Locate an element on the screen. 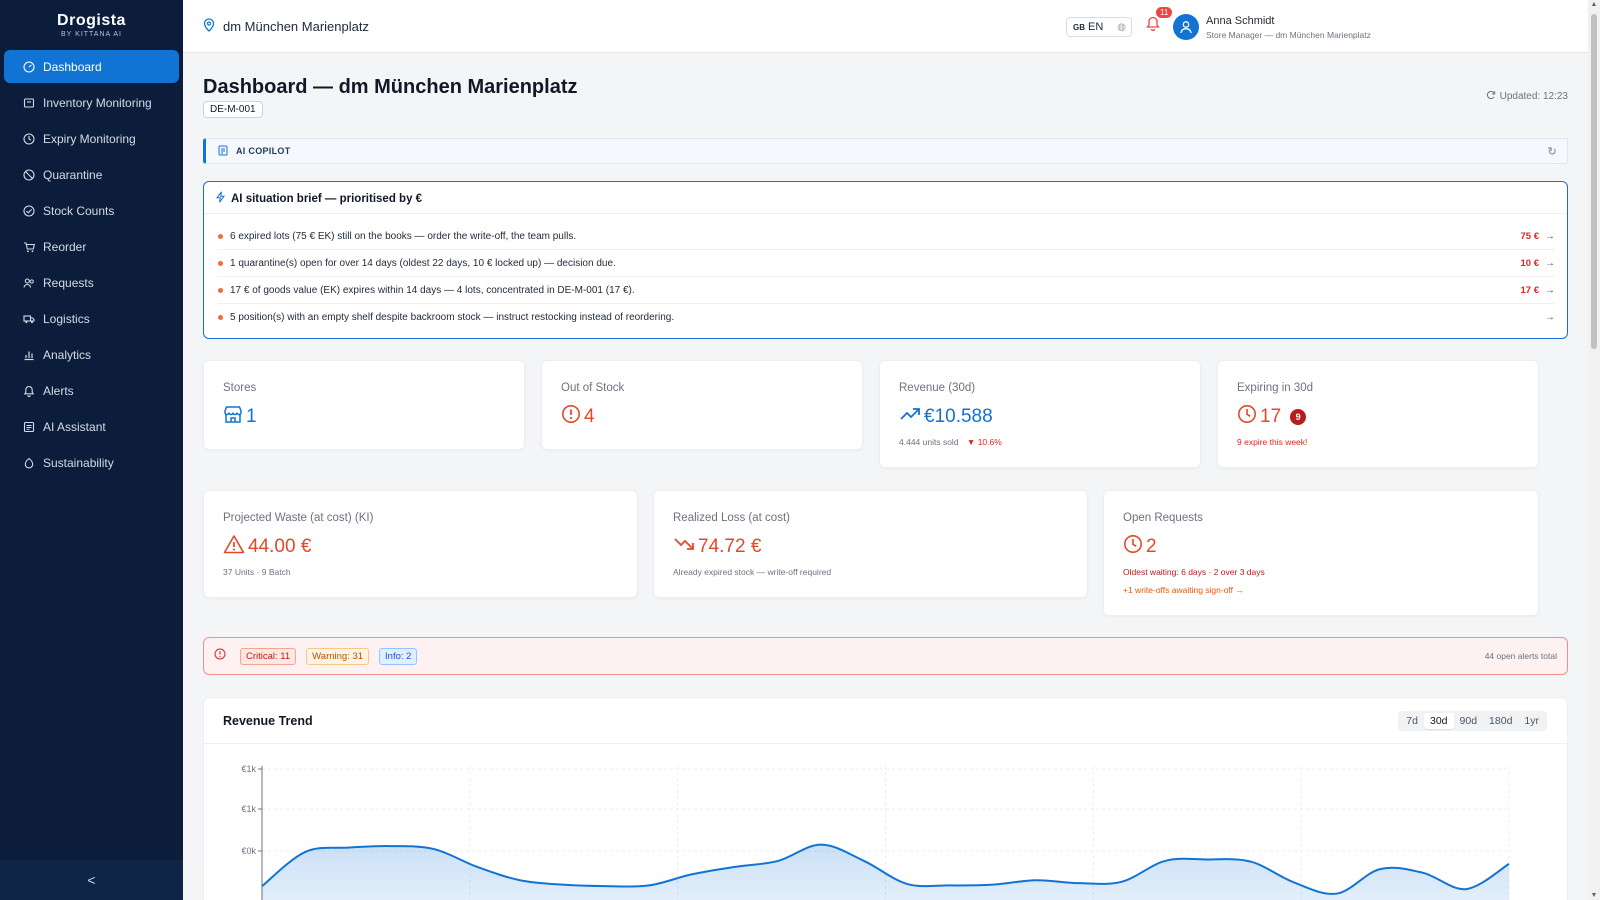  scroll-thumb is located at coordinates (1594, 181).